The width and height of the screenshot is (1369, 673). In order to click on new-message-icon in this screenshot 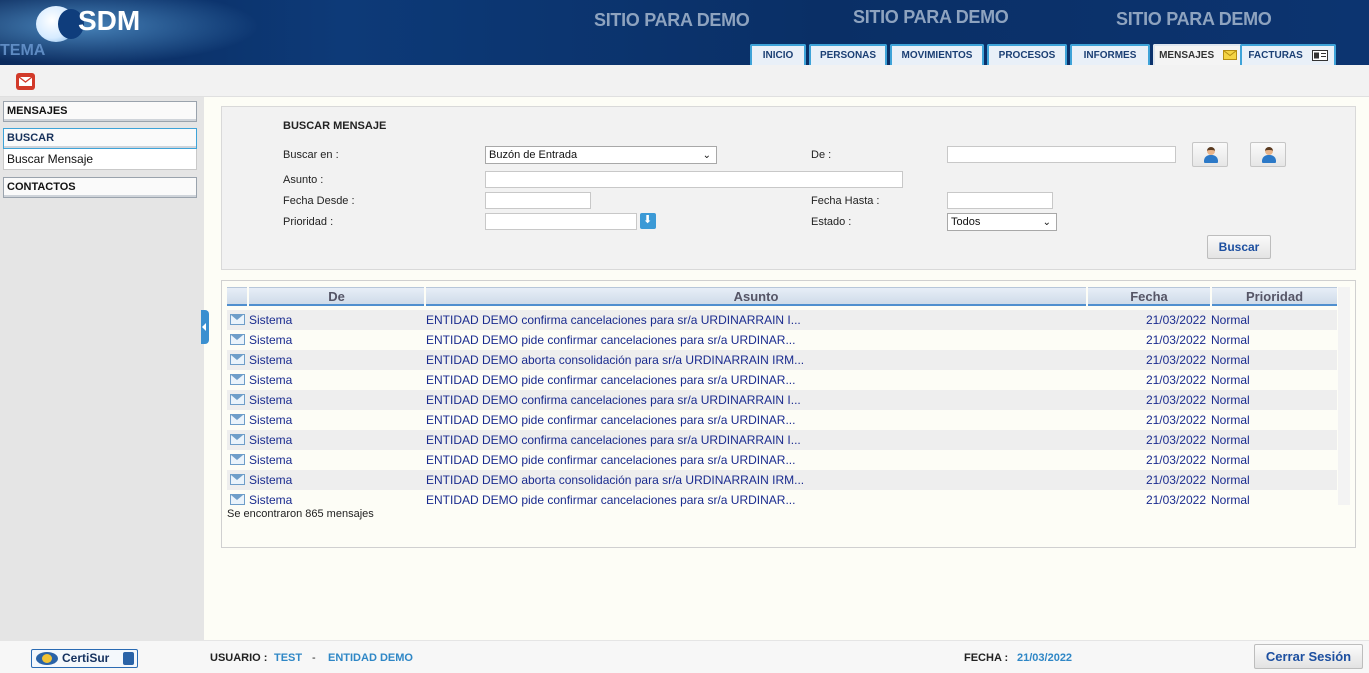, I will do `click(25, 81)`.